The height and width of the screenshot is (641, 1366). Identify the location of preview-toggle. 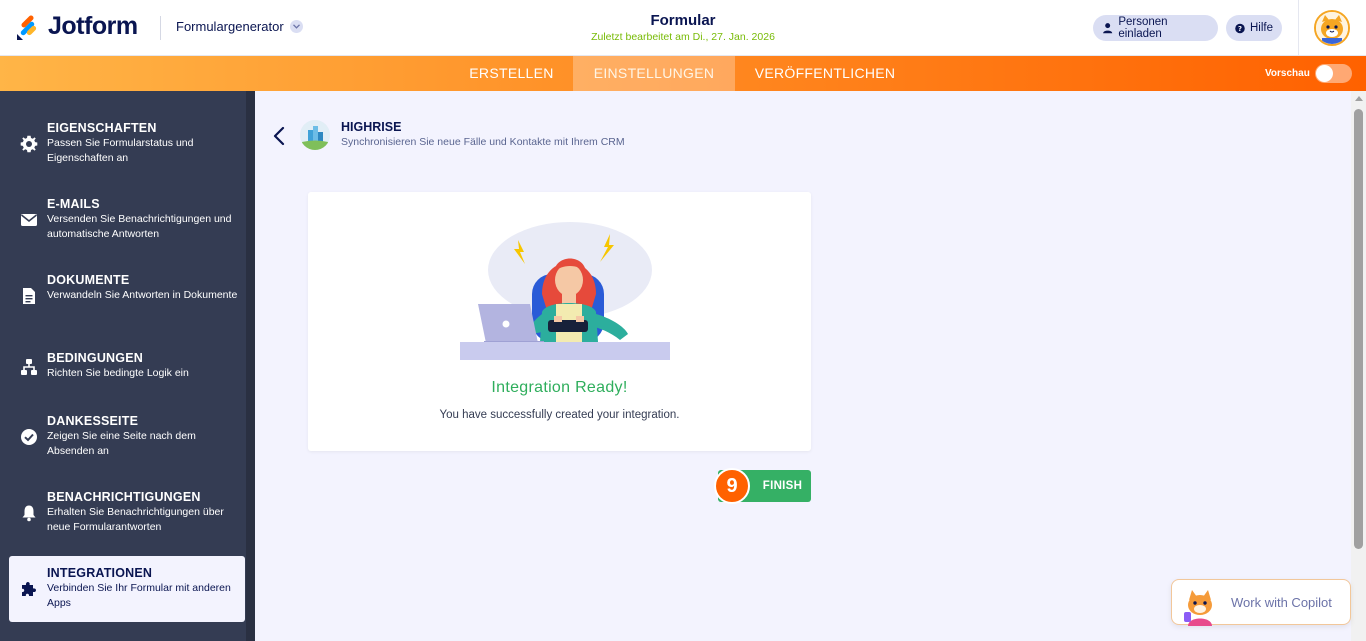
(1333, 73).